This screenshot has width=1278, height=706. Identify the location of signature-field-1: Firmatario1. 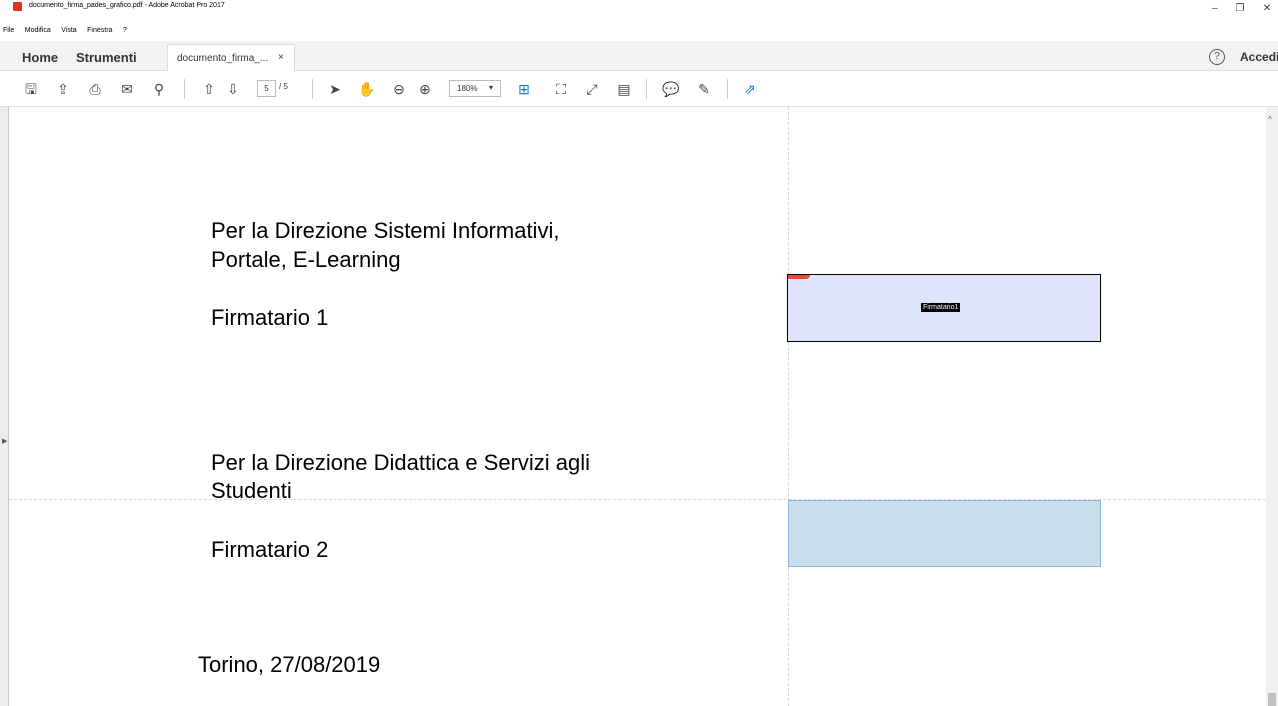
(944, 308).